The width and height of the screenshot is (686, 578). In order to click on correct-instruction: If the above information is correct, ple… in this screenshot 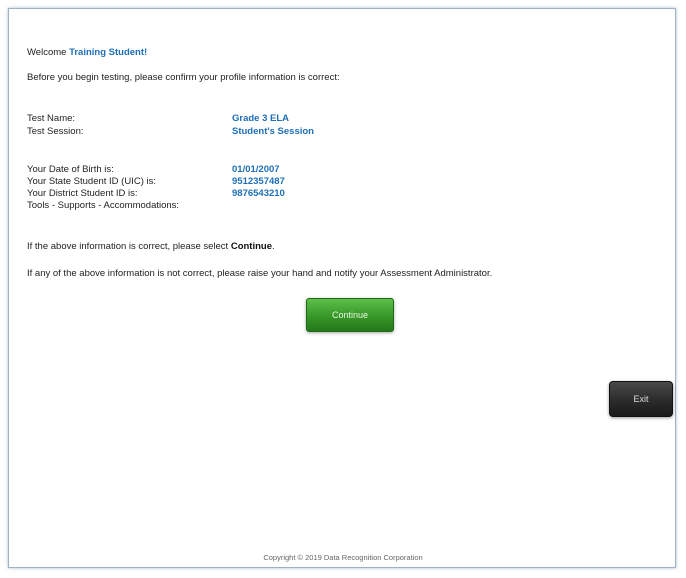, I will do `click(151, 247)`.